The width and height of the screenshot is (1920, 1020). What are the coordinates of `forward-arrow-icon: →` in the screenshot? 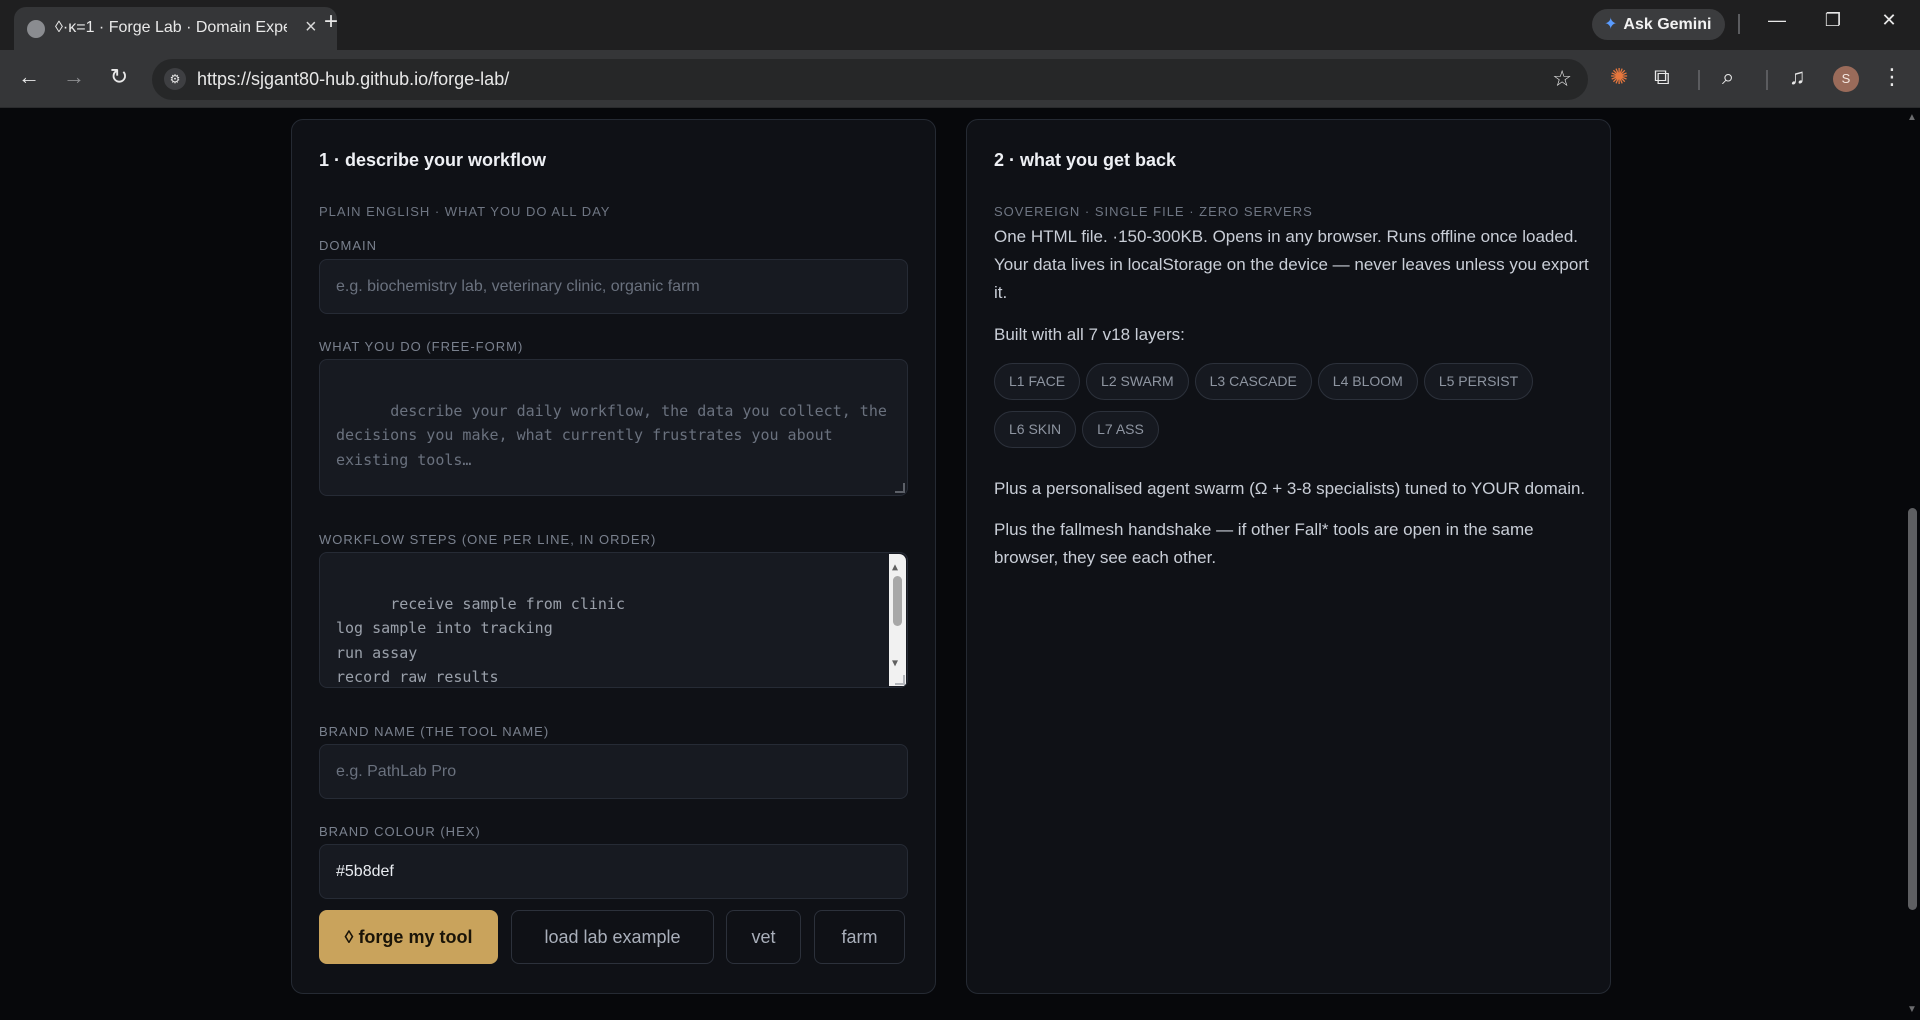 It's located at (74, 77).